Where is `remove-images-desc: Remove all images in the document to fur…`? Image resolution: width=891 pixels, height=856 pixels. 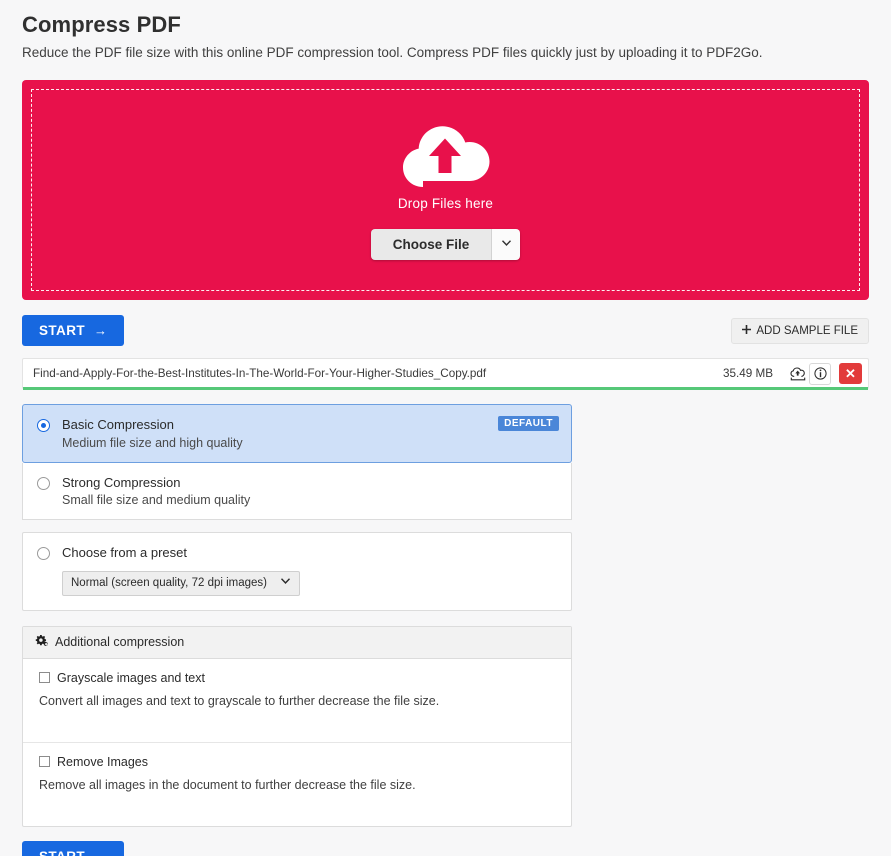
remove-images-desc: Remove all images in the document to fur… is located at coordinates (227, 784).